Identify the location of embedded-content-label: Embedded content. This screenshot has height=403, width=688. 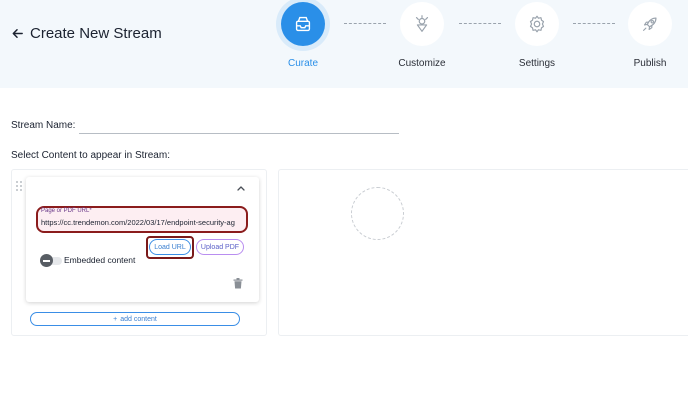
(100, 260).